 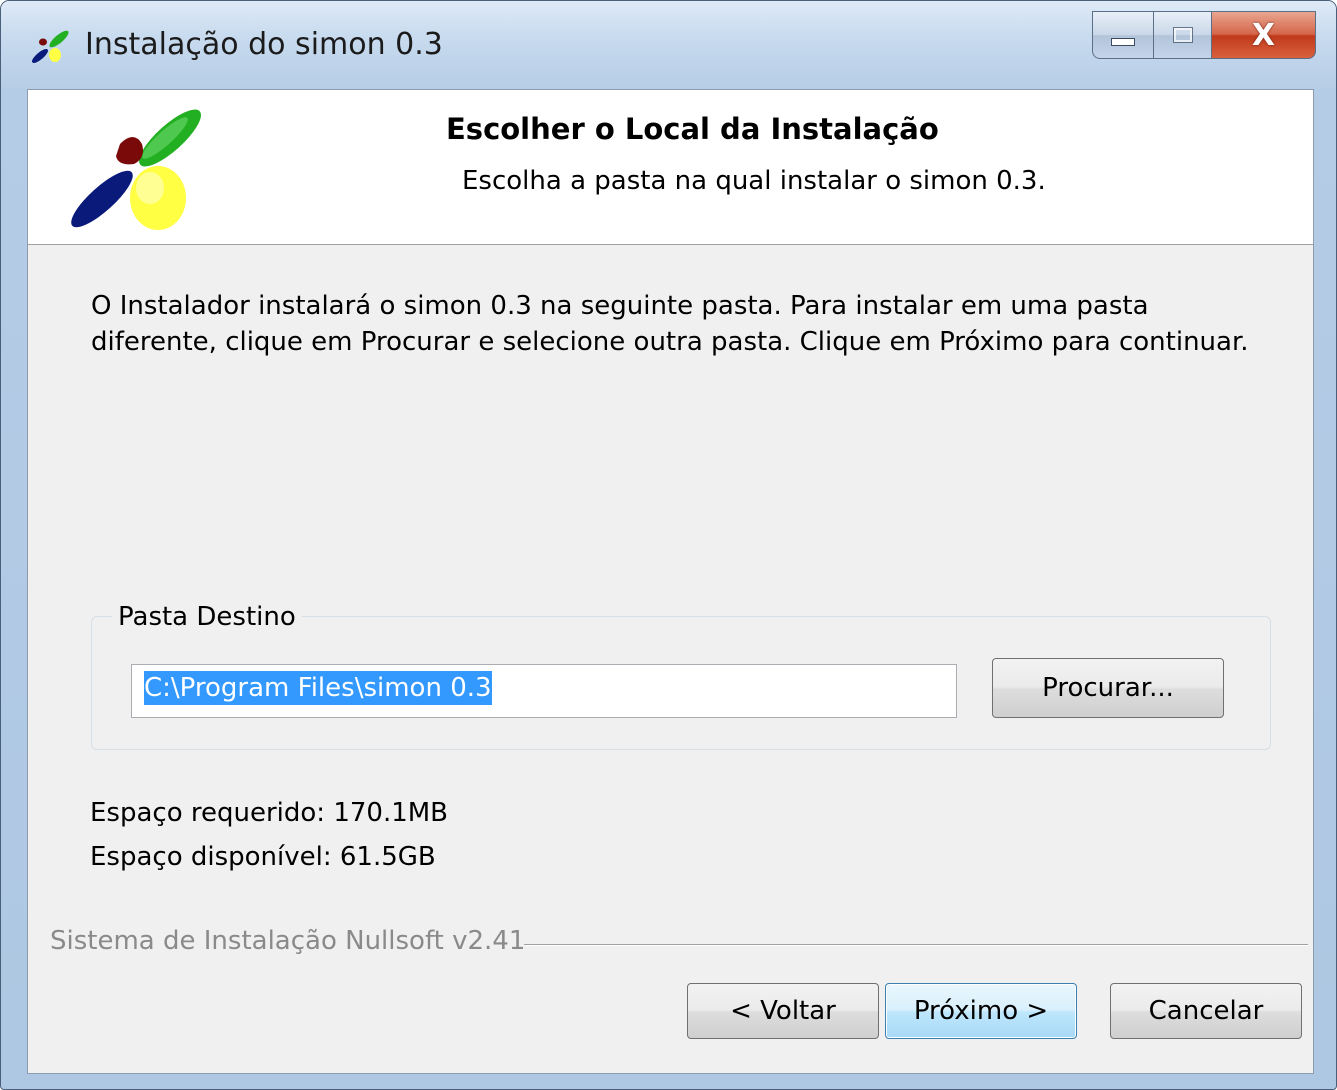 What do you see at coordinates (207, 617) in the screenshot?
I see `destination-group-label: Pasta Destino` at bounding box center [207, 617].